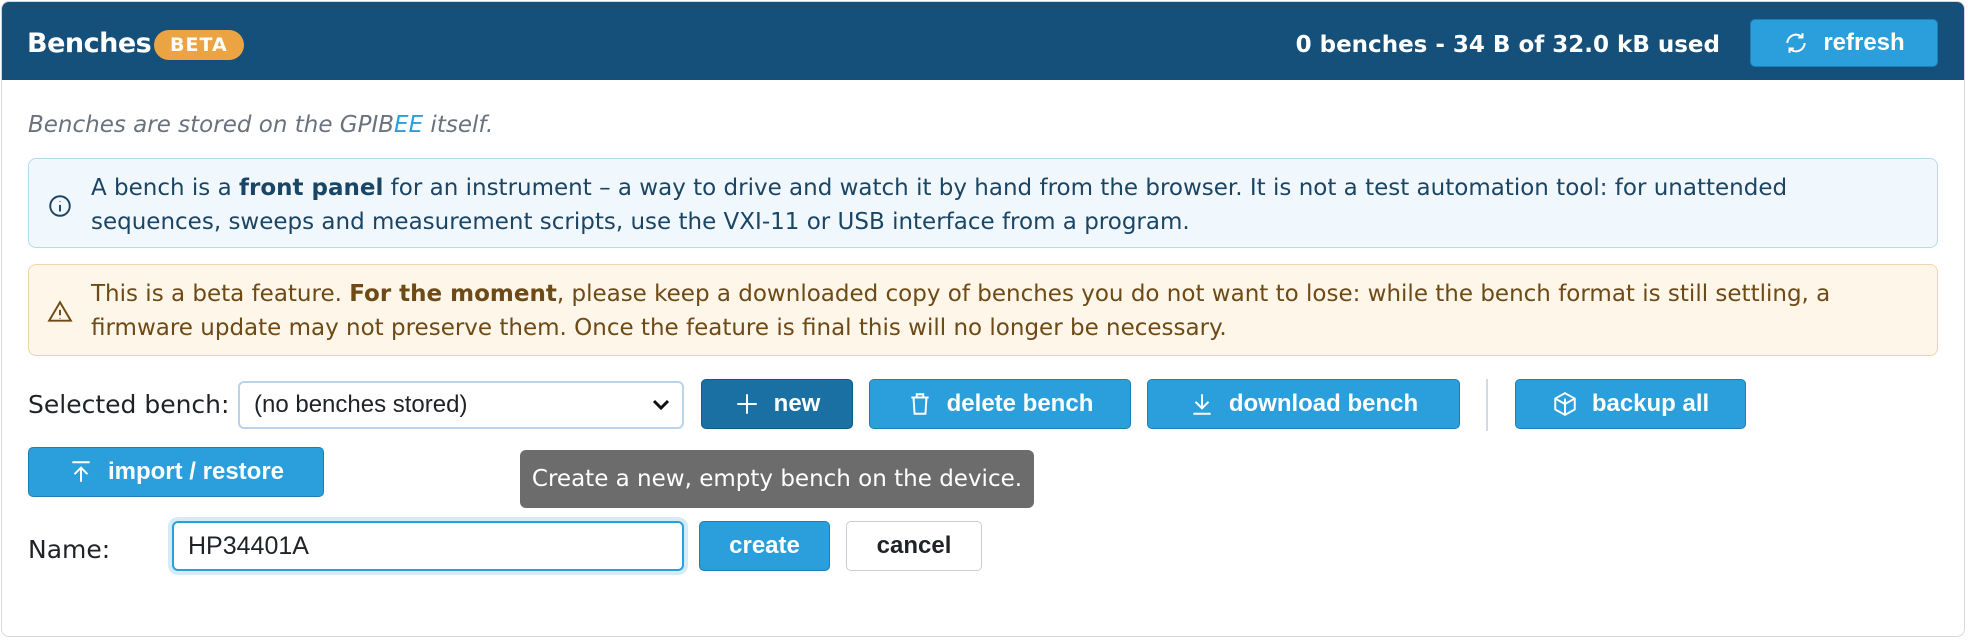  Describe the element at coordinates (1630, 404) in the screenshot. I see `backup-all-button: backup all` at that location.